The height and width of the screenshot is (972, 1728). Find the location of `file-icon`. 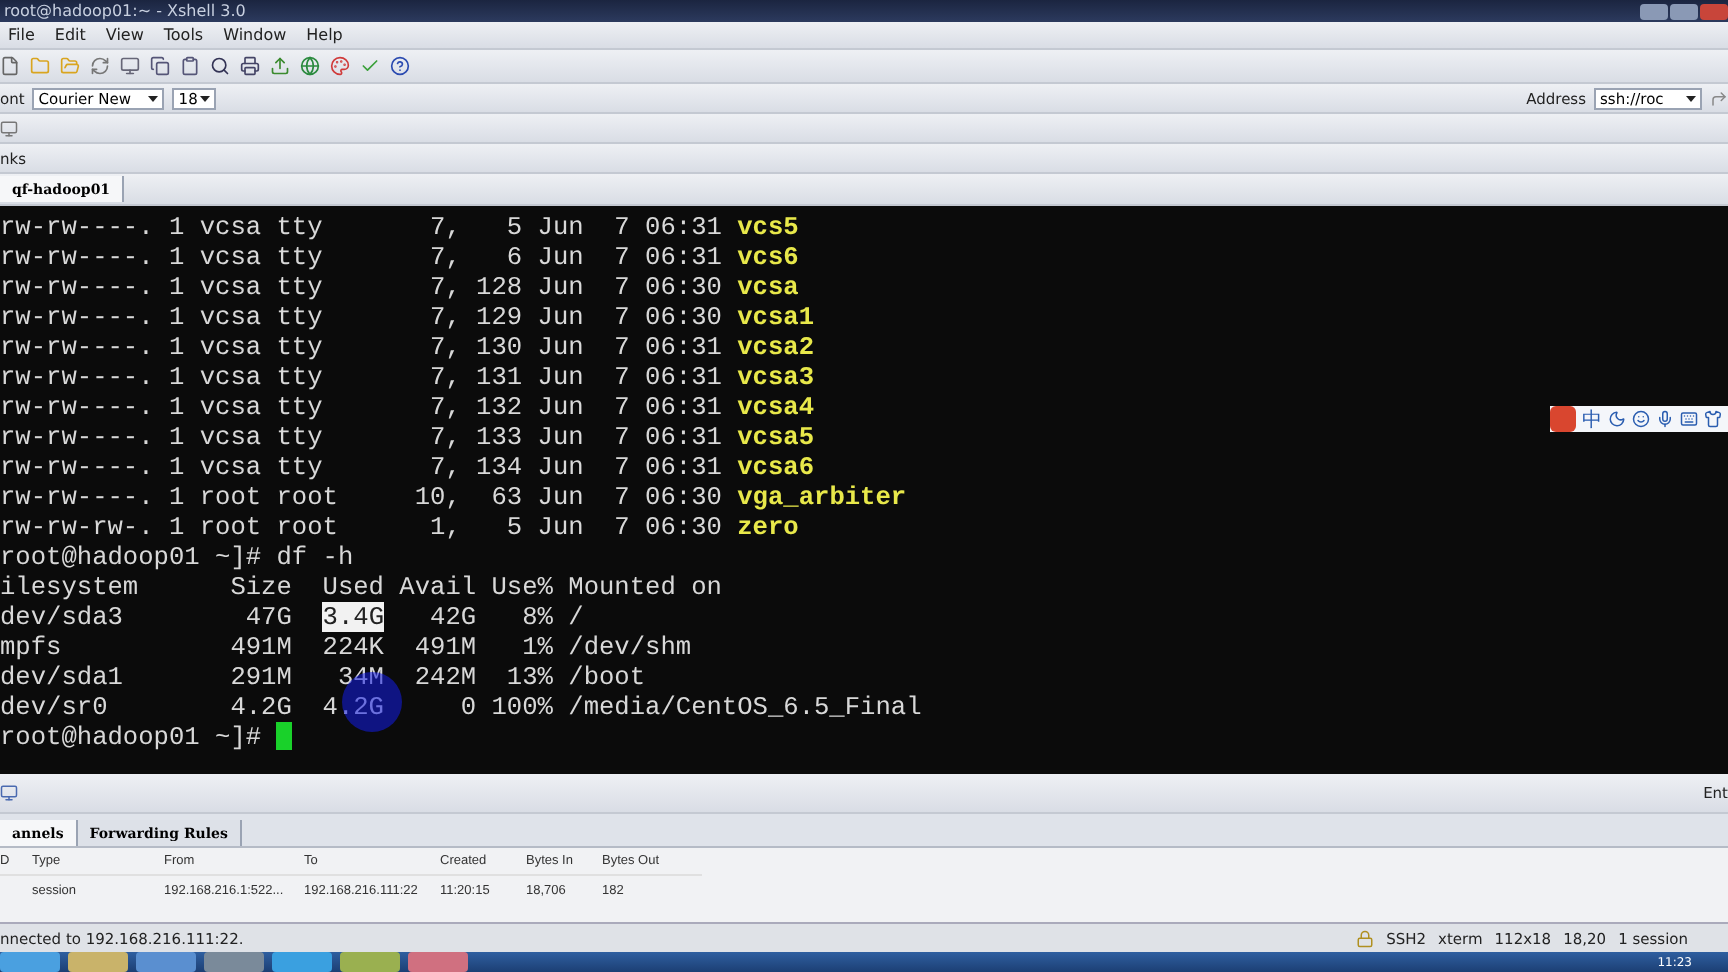

file-icon is located at coordinates (10, 66).